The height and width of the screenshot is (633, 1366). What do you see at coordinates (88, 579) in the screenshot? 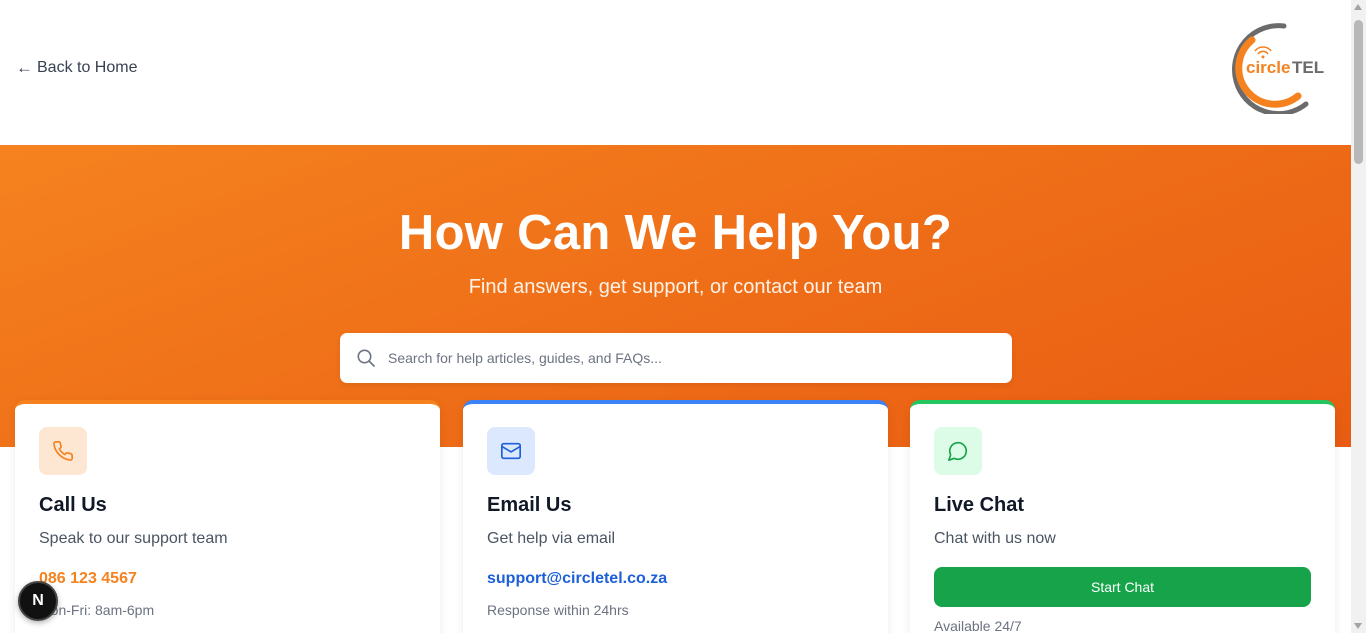
I see `phone-number-link: 086 123 4567` at bounding box center [88, 579].